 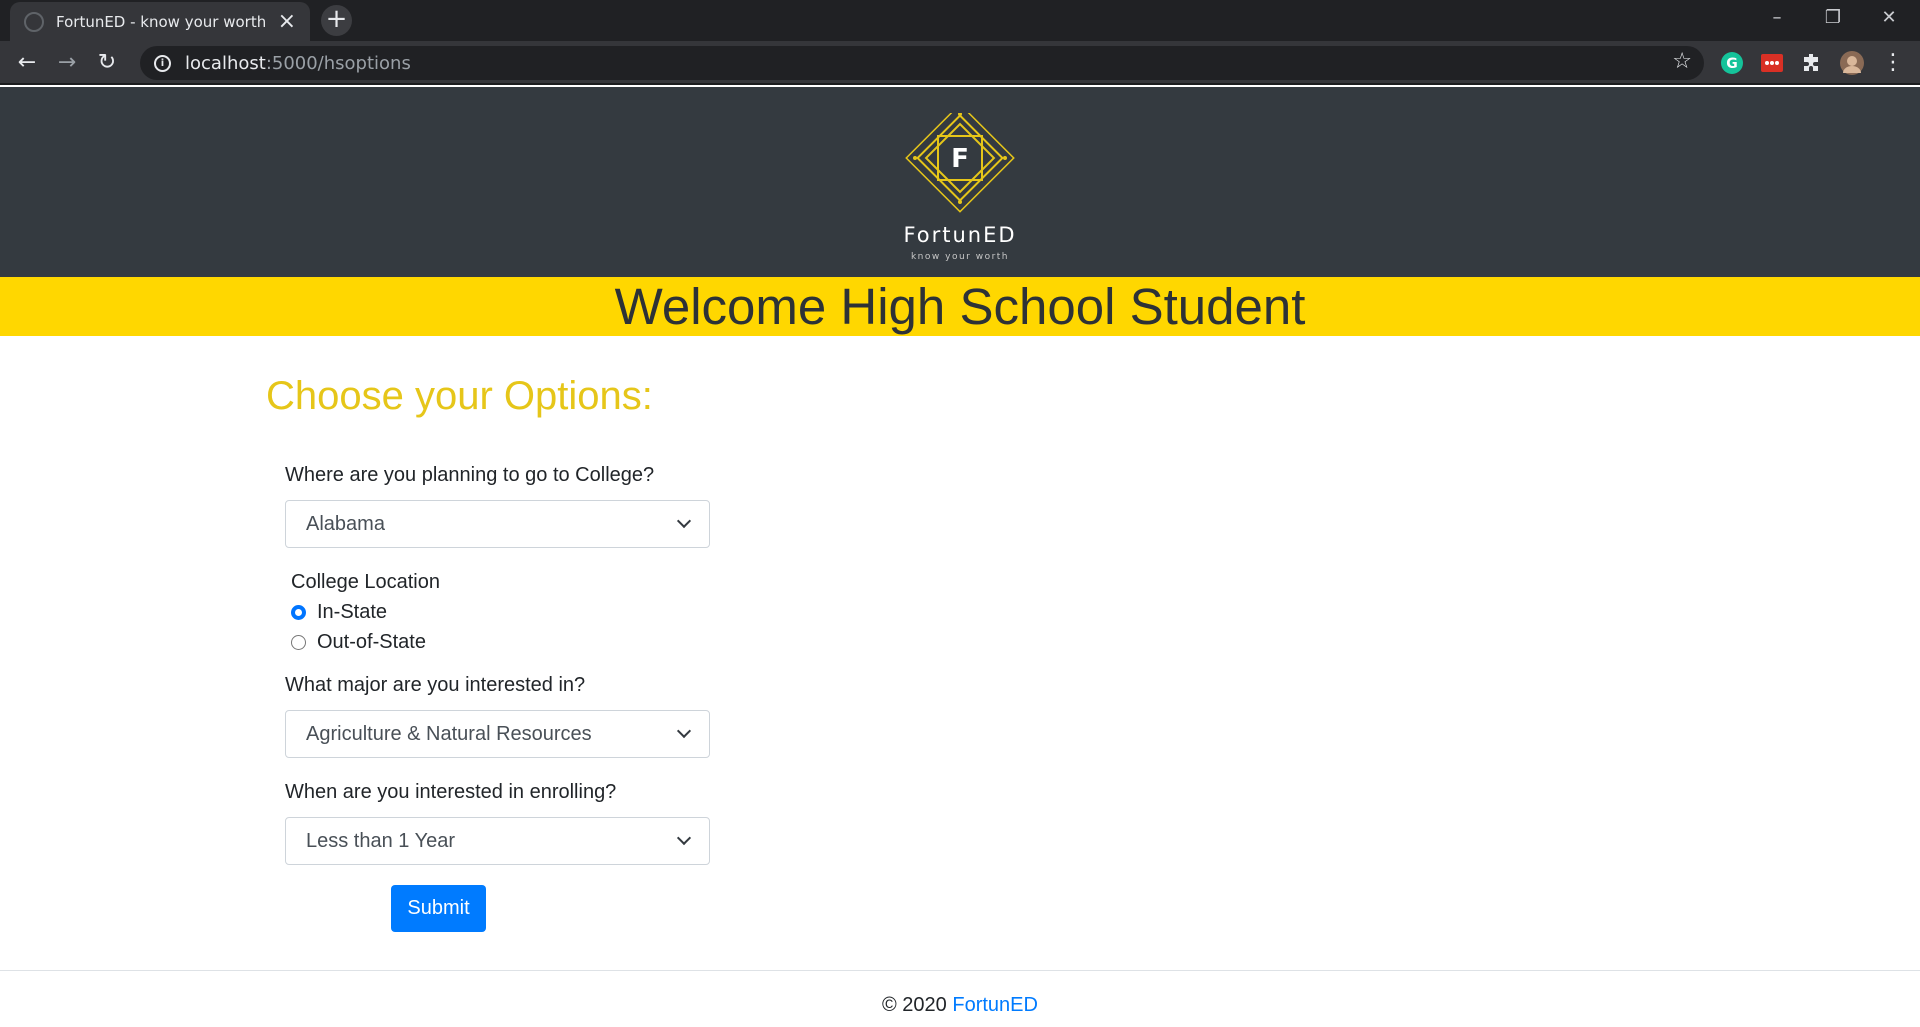 What do you see at coordinates (914, 1005) in the screenshot?
I see `footer-copyright: © 2020` at bounding box center [914, 1005].